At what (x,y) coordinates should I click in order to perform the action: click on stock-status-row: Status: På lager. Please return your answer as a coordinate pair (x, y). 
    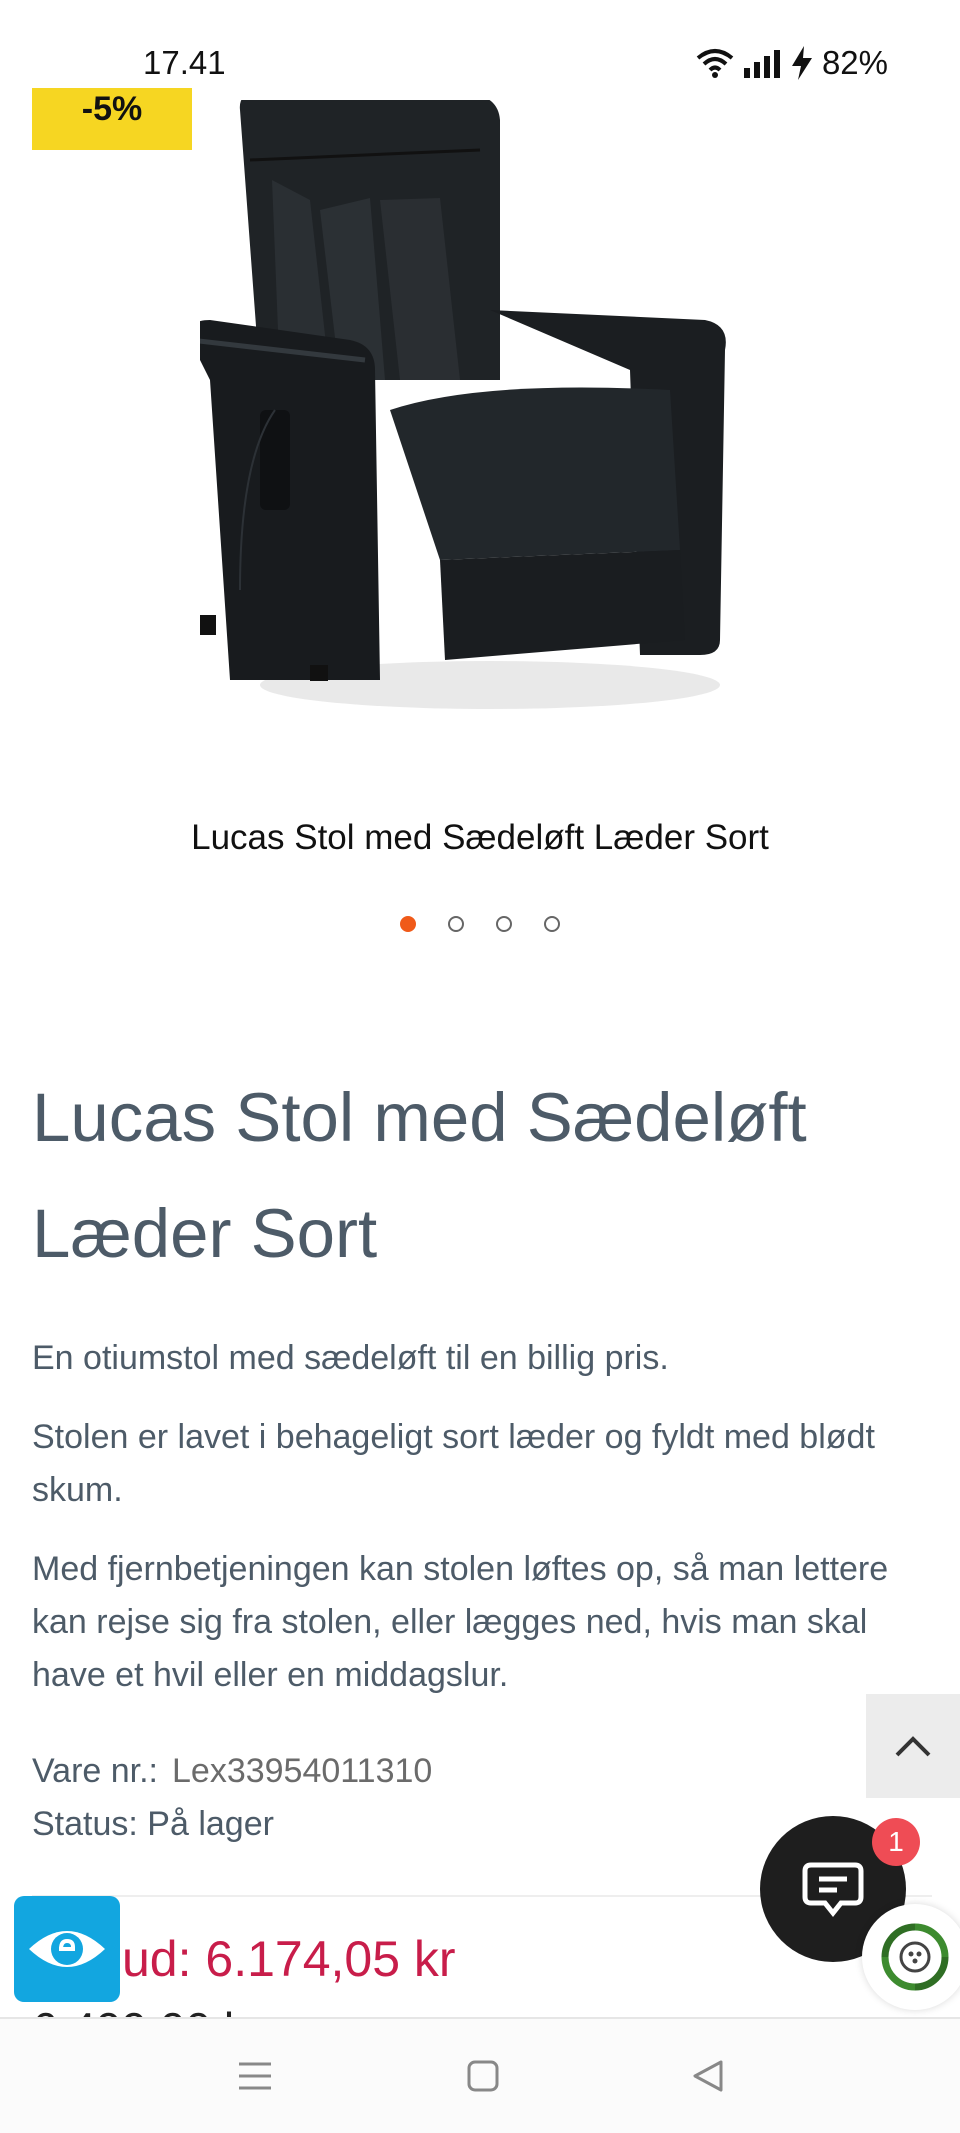
    Looking at the image, I should click on (232, 1824).